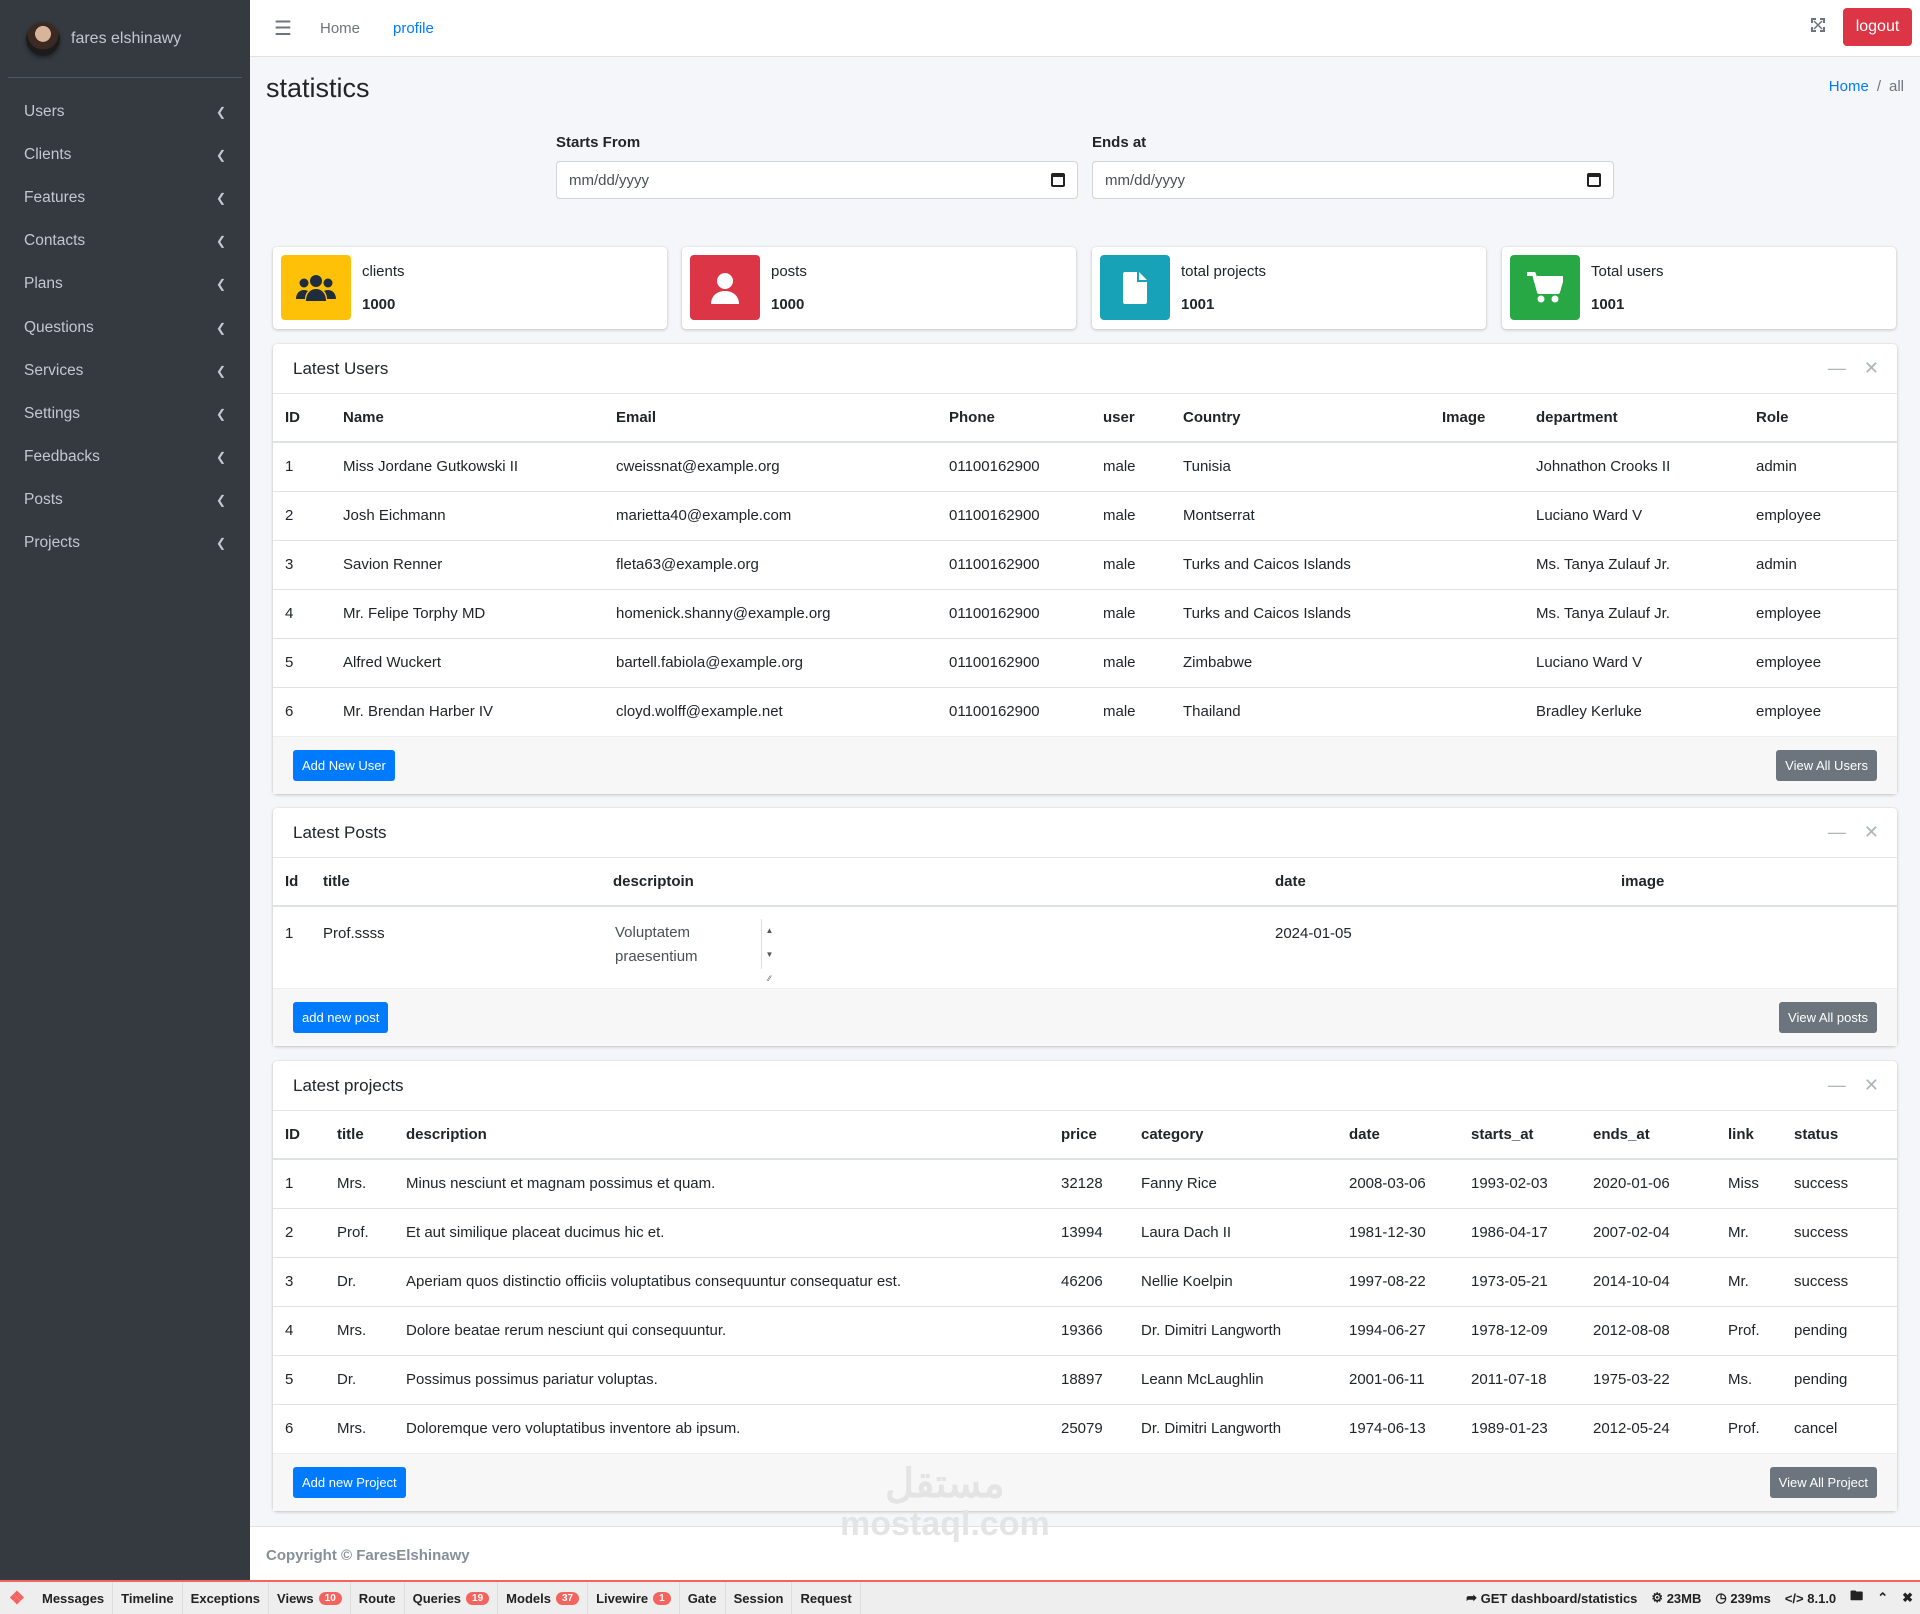 The image size is (1920, 1614). Describe the element at coordinates (17, 1598) in the screenshot. I see `laravel-logo-icon: ❖` at that location.